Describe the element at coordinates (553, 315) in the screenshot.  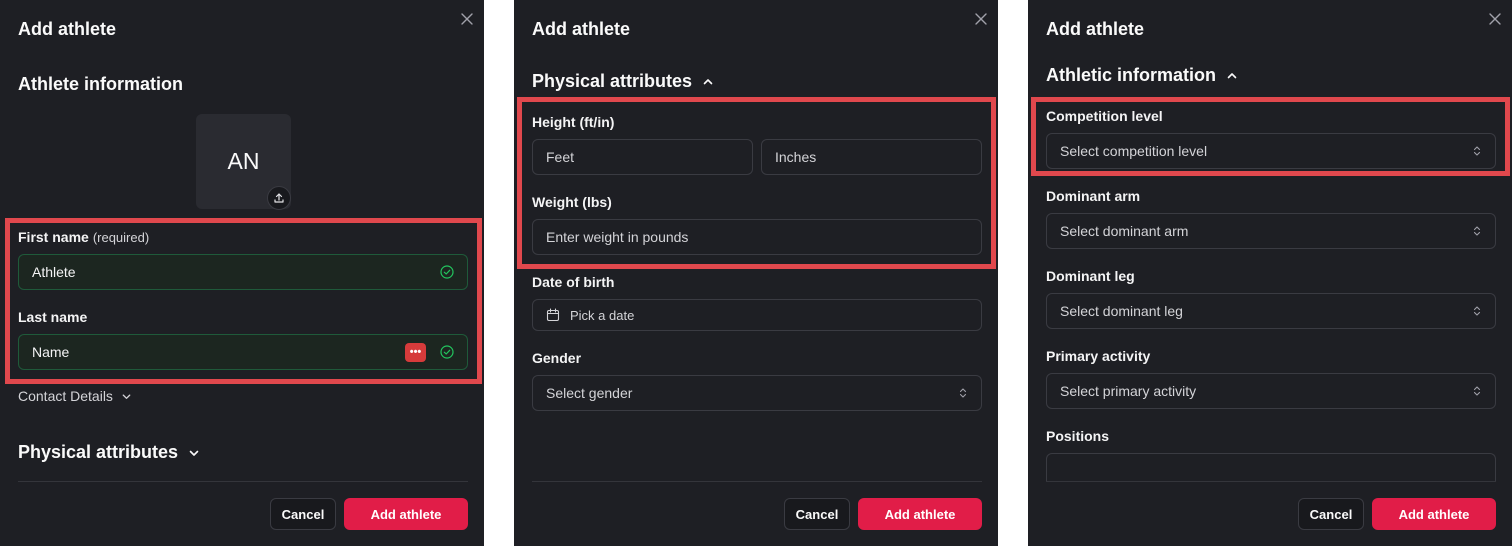
I see `calendar-icon` at that location.